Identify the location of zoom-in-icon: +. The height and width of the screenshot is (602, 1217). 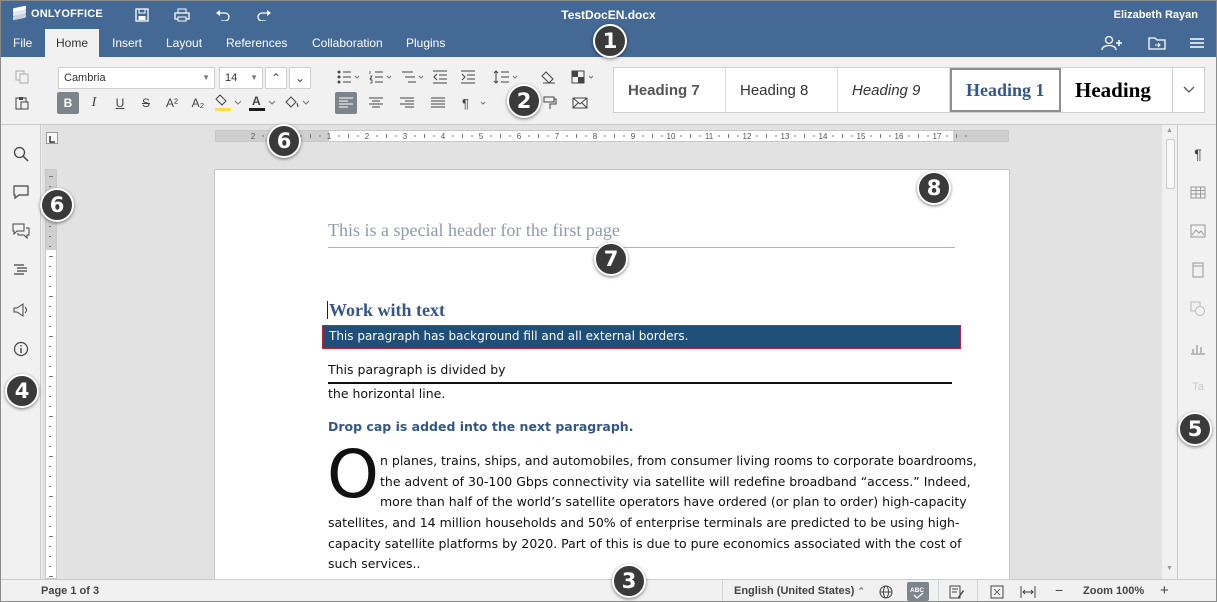
(1164, 590).